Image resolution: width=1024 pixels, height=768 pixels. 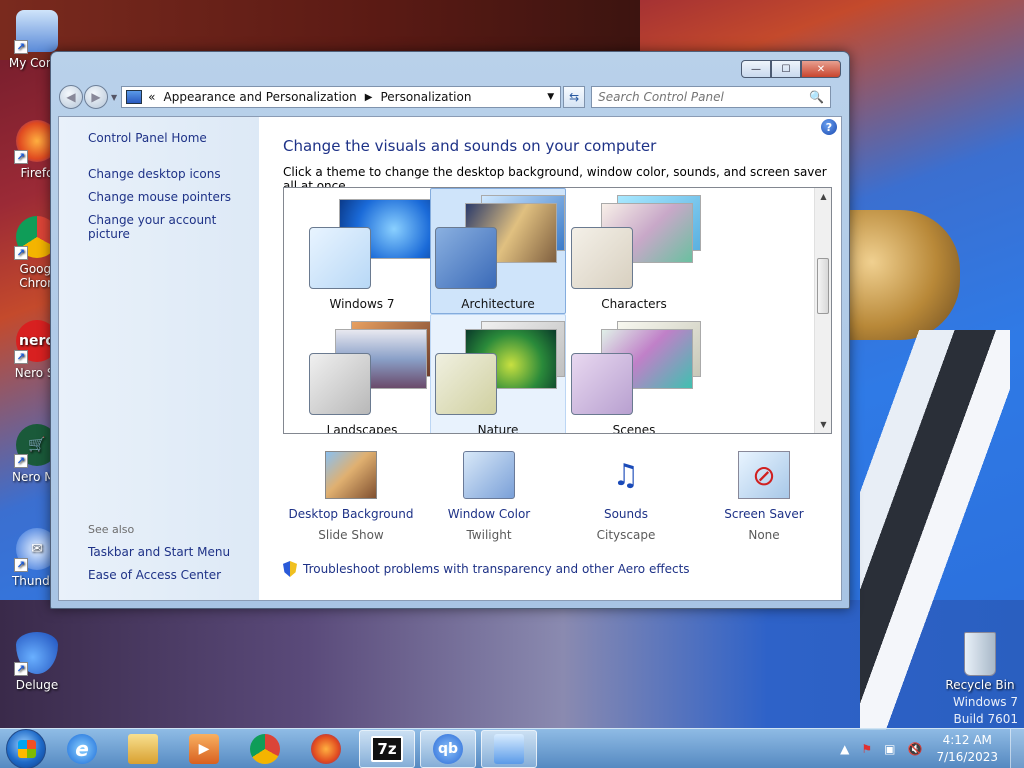 What do you see at coordinates (756, 69) in the screenshot?
I see `minimize-button: —` at bounding box center [756, 69].